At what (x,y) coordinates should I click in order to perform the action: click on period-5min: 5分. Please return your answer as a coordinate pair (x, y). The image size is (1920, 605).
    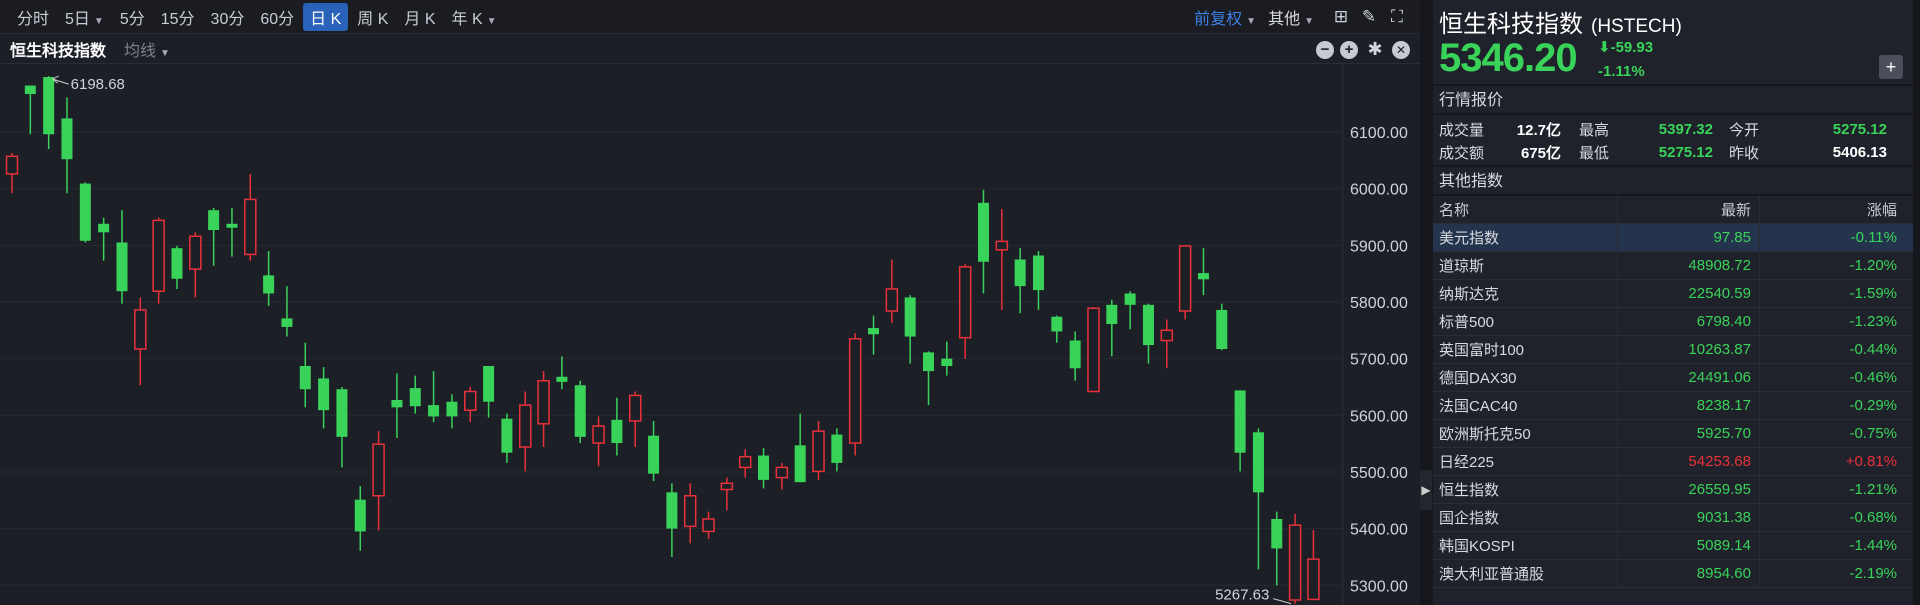
    Looking at the image, I should click on (132, 17).